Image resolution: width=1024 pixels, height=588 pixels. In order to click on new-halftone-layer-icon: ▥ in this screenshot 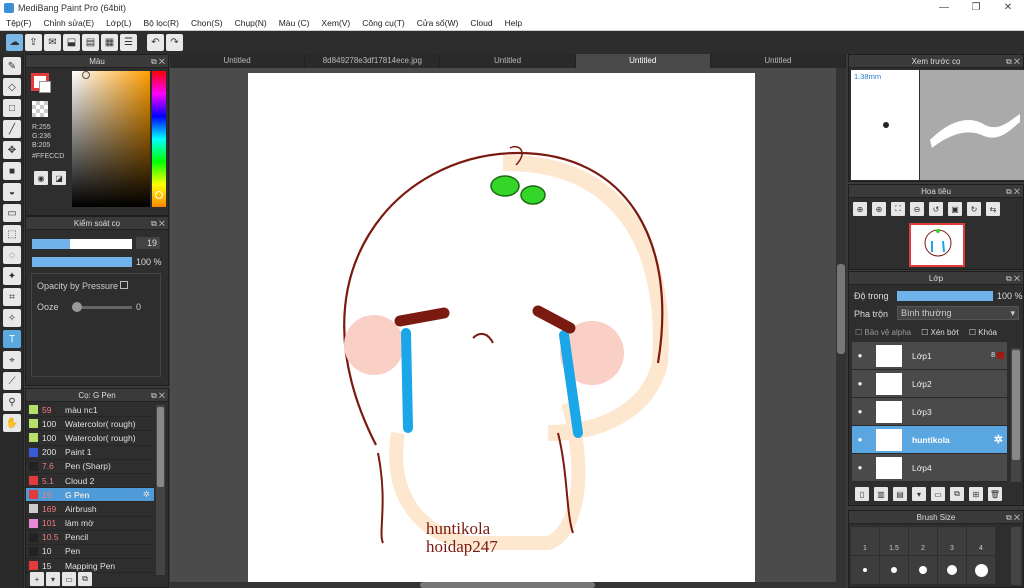, I will do `click(881, 494)`.